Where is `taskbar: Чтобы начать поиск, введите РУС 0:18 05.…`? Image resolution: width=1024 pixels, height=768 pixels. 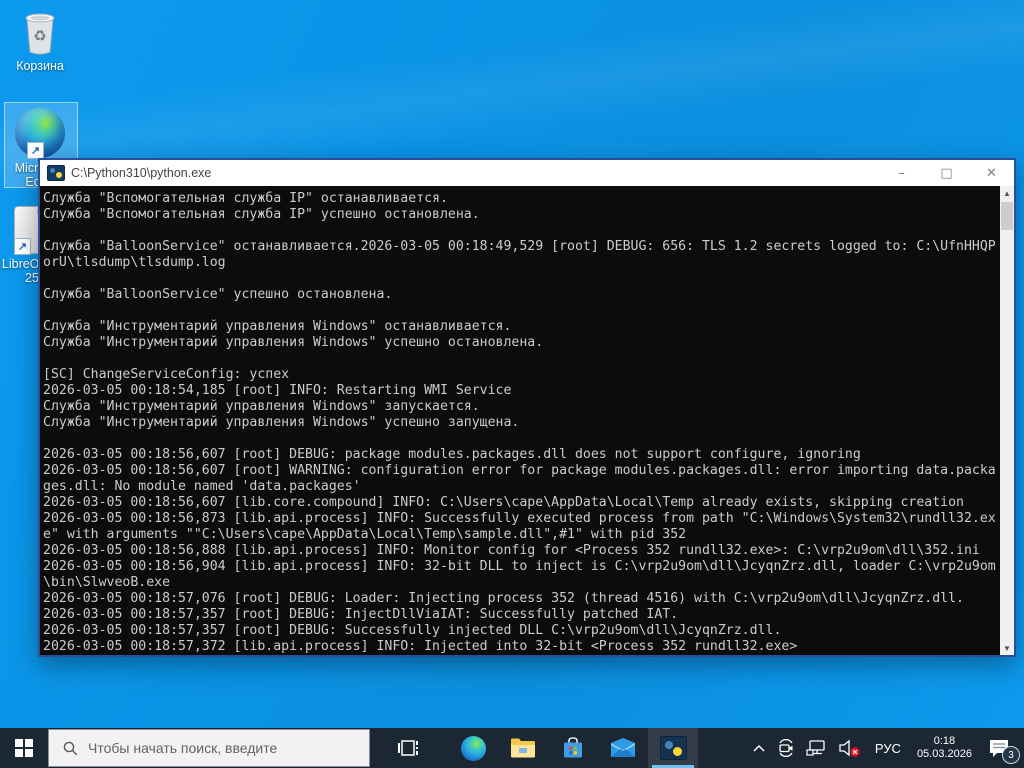 taskbar: Чтобы начать поиск, введите РУС 0:18 05.… is located at coordinates (512, 748).